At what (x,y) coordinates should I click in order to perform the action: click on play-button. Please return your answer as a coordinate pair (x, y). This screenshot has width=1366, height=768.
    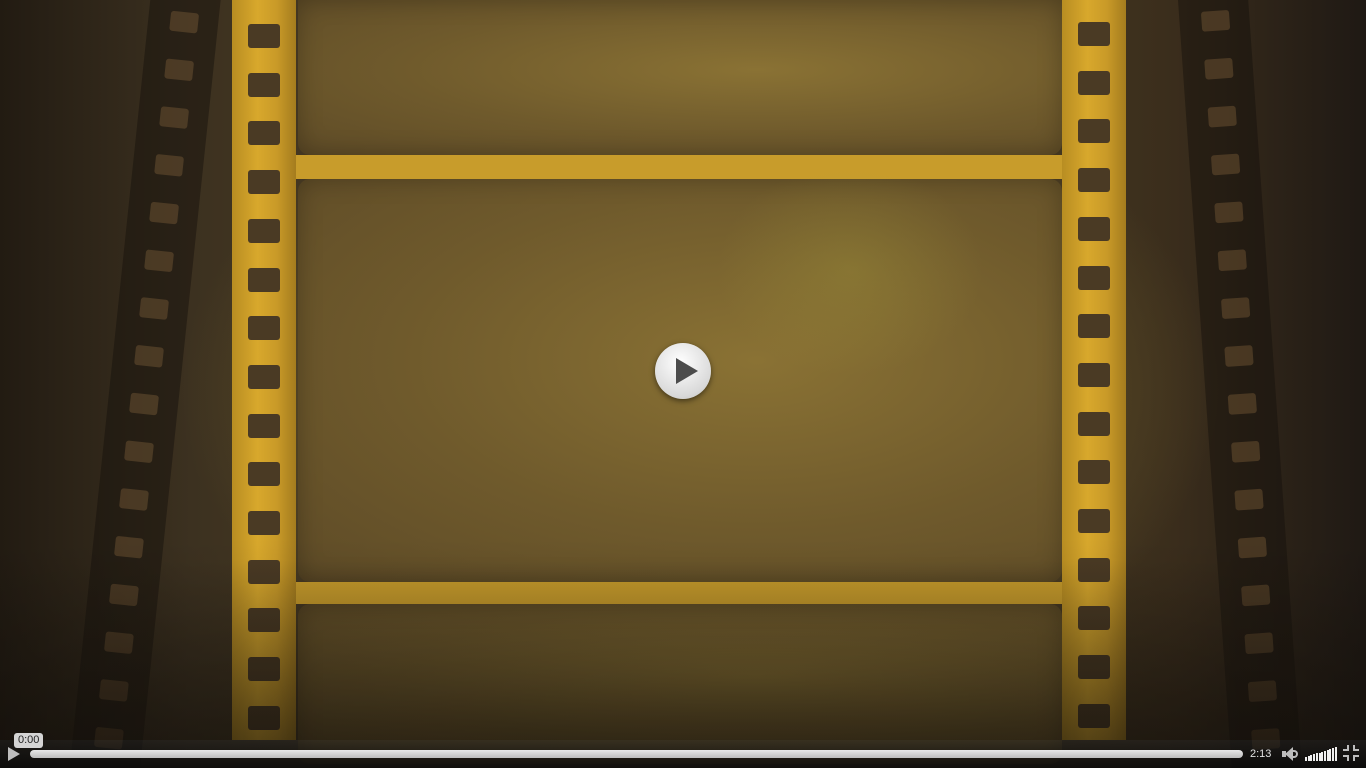
    Looking at the image, I should click on (14, 754).